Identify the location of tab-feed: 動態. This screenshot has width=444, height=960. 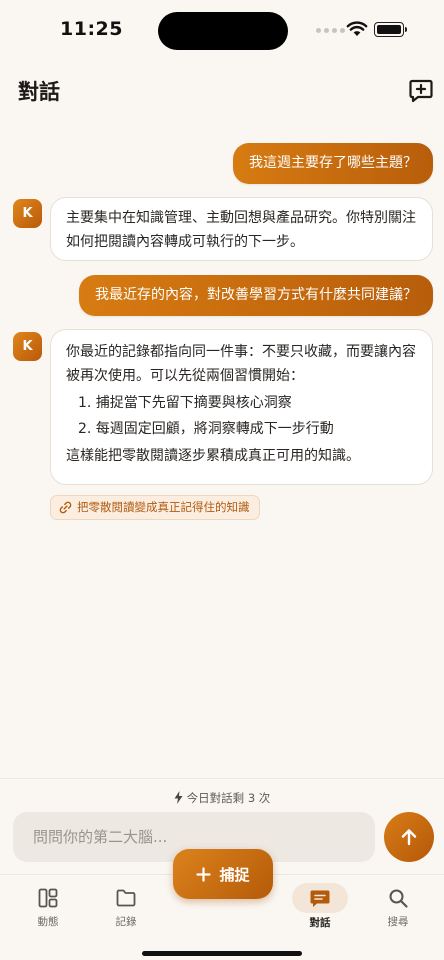
(48, 911).